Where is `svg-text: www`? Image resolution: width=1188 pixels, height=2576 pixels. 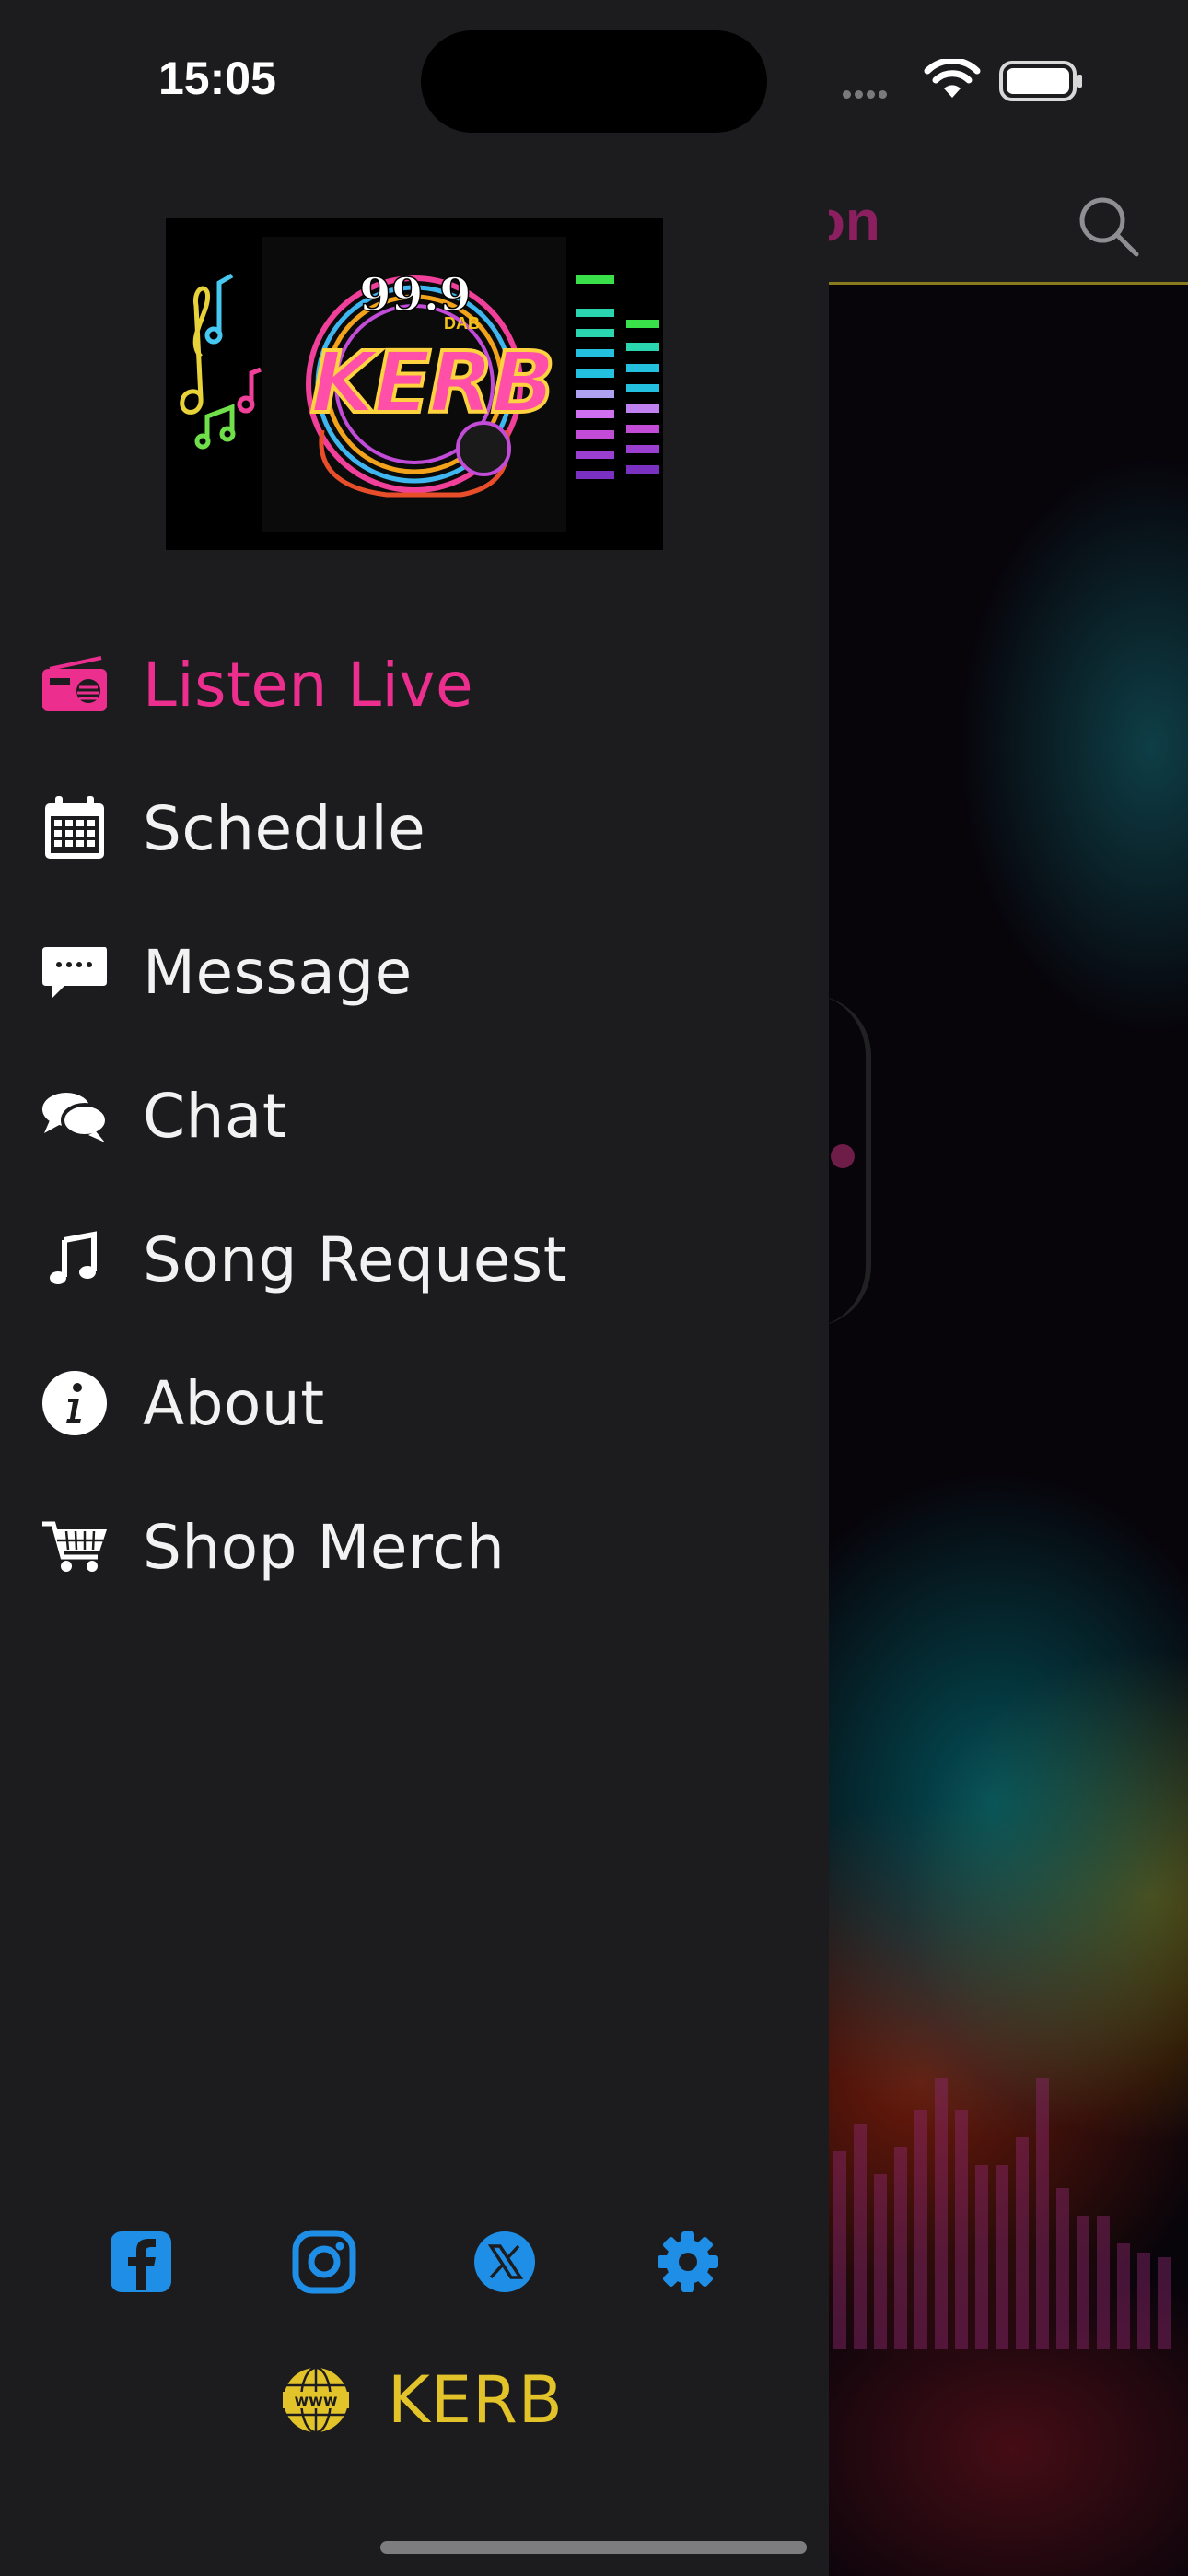 svg-text: www is located at coordinates (315, 2401).